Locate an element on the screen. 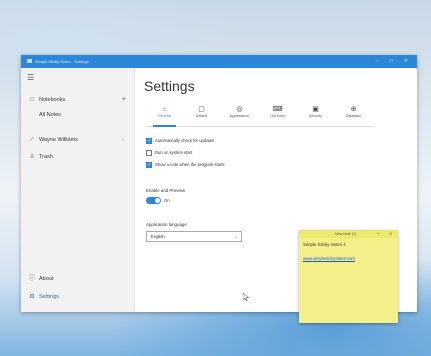 This screenshot has width=431, height=356. tab-label: Default is located at coordinates (201, 116).